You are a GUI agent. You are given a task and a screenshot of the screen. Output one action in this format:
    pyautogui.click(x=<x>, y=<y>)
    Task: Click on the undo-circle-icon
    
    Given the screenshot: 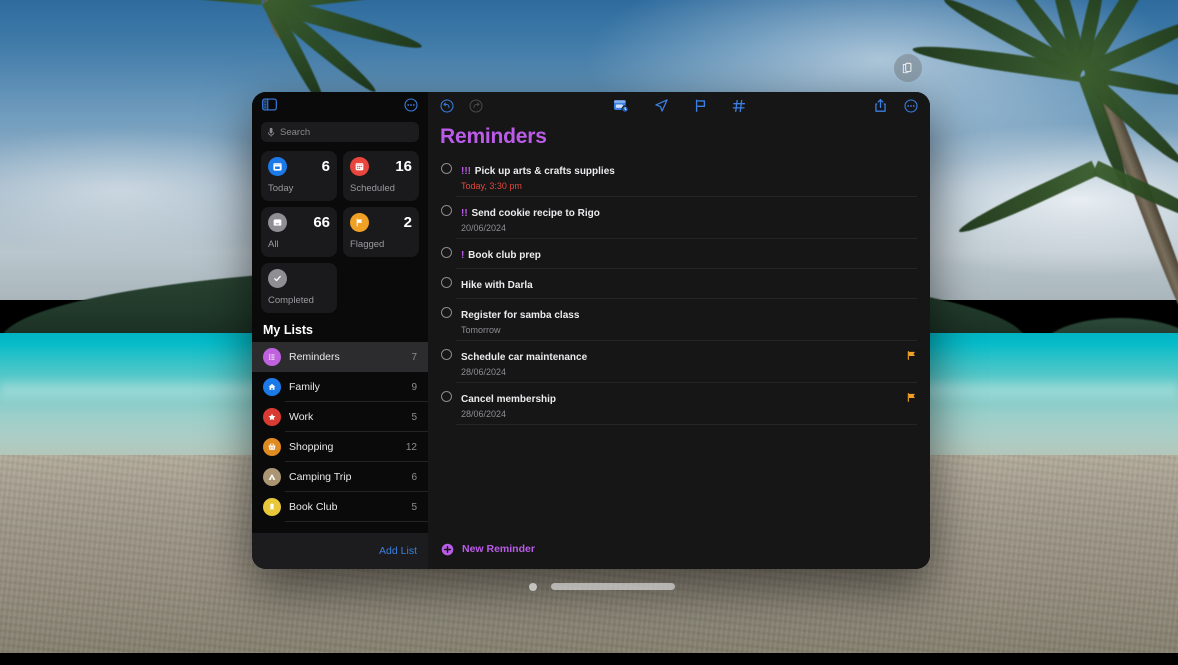 What is the action you would take?
    pyautogui.click(x=447, y=105)
    